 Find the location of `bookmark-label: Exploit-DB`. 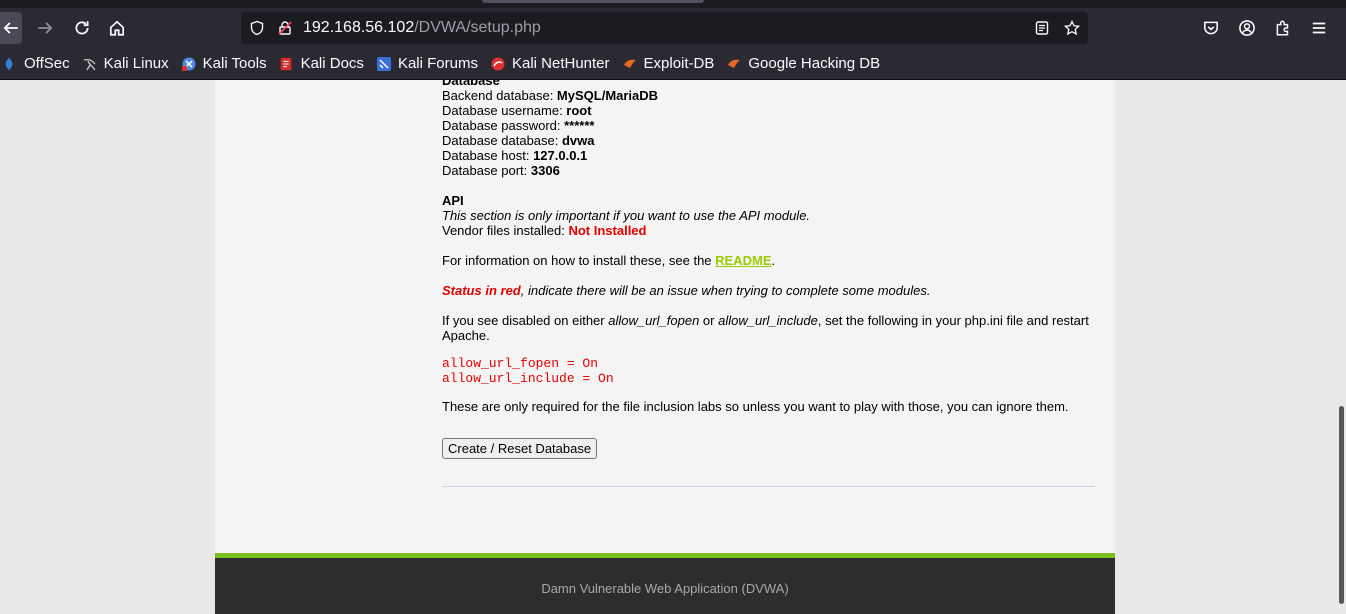

bookmark-label: Exploit-DB is located at coordinates (679, 63).